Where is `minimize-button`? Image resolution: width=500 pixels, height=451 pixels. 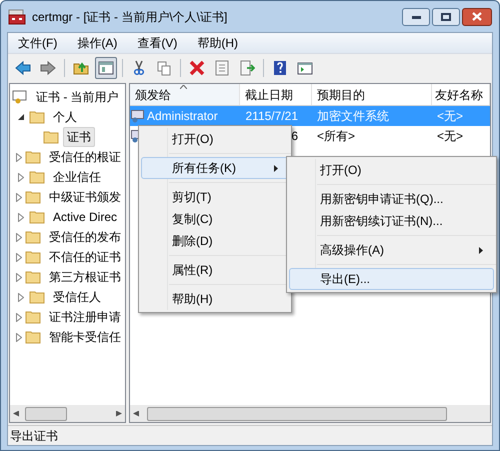 minimize-button is located at coordinates (416, 17).